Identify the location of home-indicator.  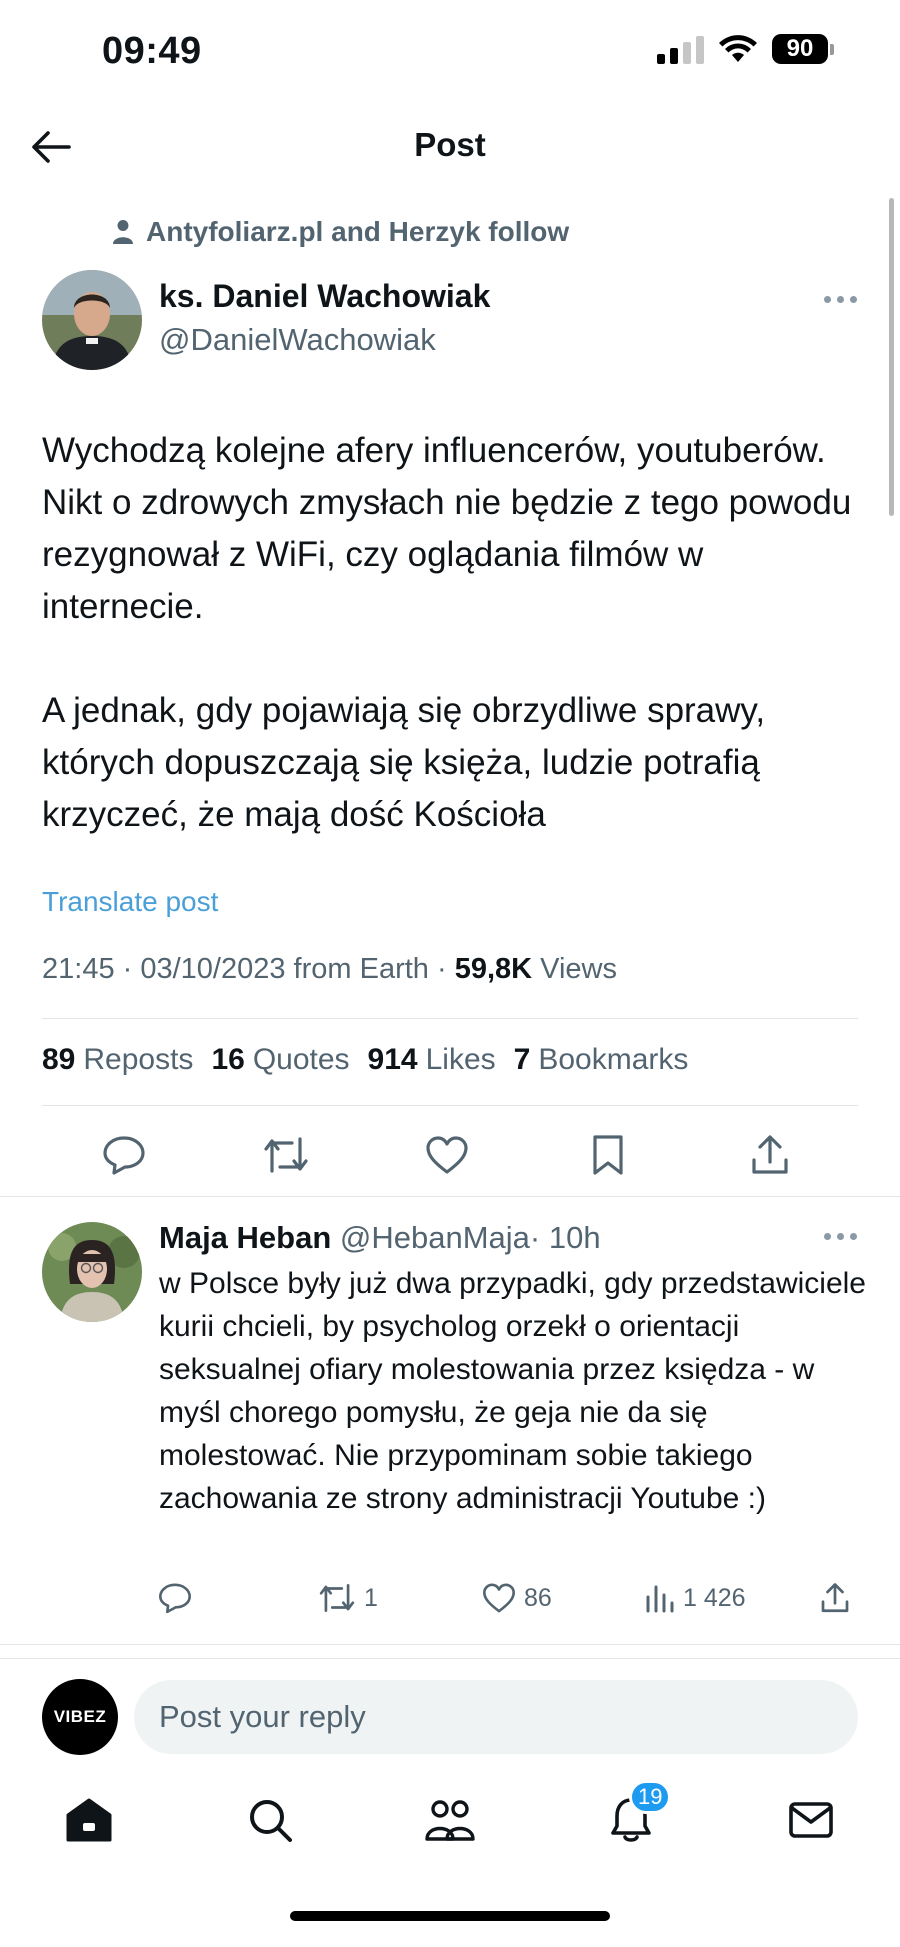
(450, 1916).